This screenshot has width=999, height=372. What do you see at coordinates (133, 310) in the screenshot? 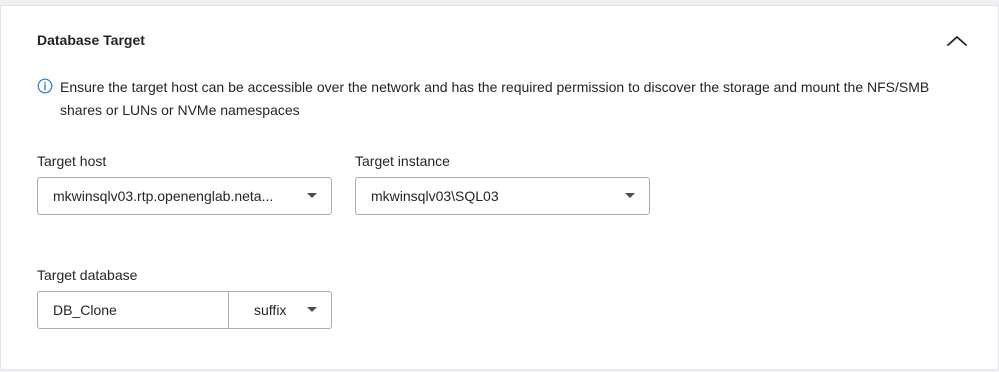
I see `target-database-input` at bounding box center [133, 310].